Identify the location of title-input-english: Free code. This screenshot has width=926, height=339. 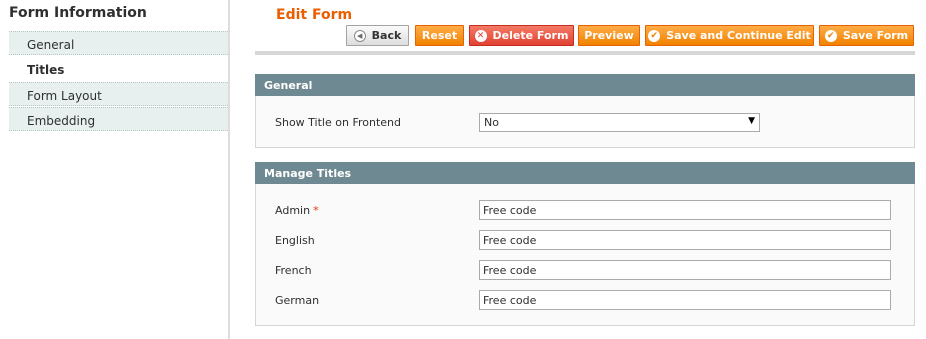
(685, 240).